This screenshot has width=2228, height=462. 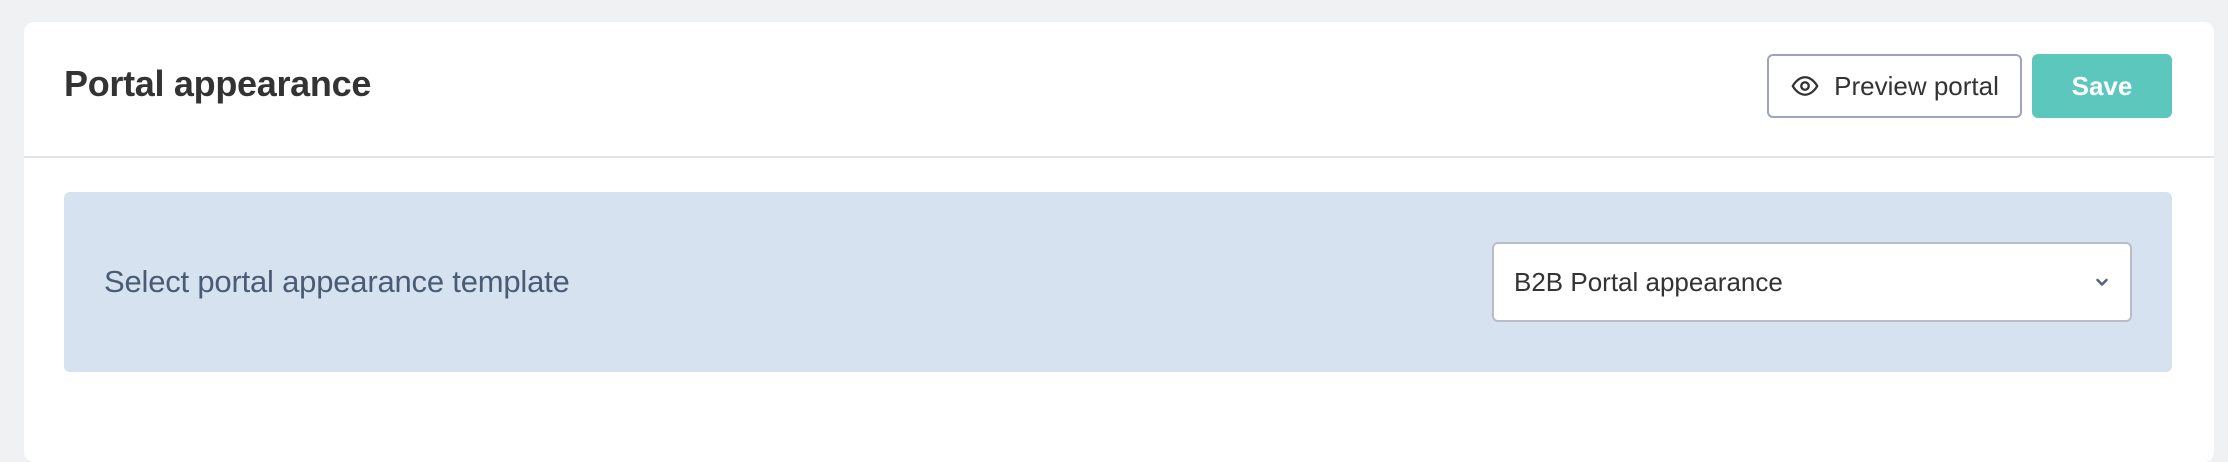 I want to click on preview-portal-button: Preview portal, so click(x=1894, y=86).